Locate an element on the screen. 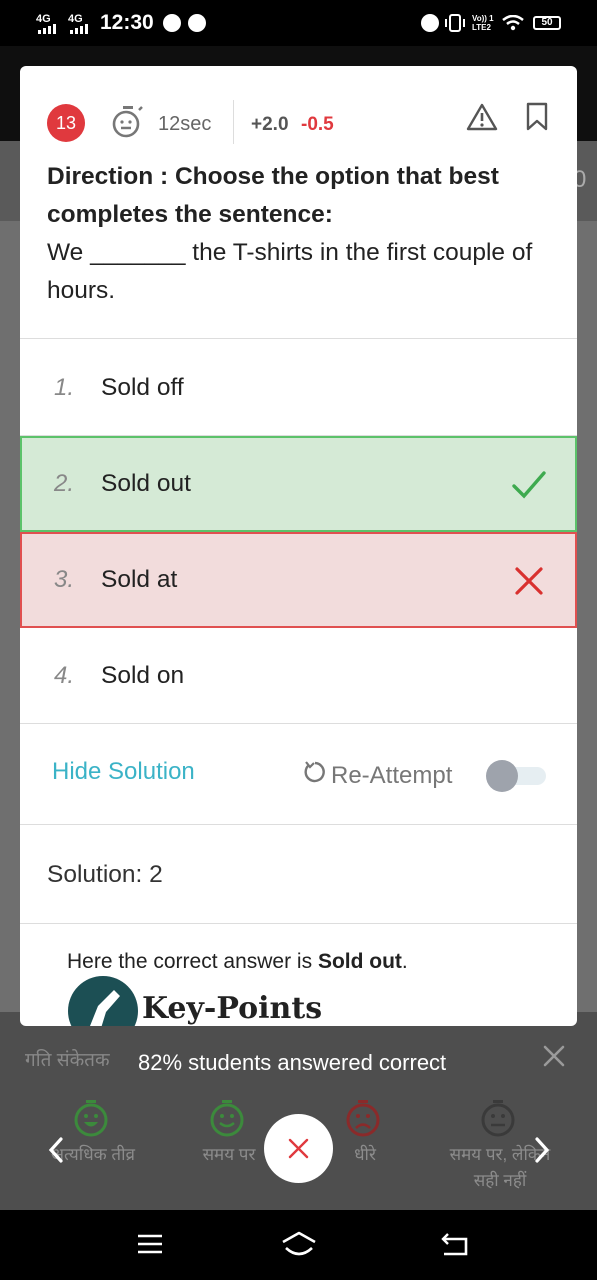  option-text: Sold at is located at coordinates (139, 579).